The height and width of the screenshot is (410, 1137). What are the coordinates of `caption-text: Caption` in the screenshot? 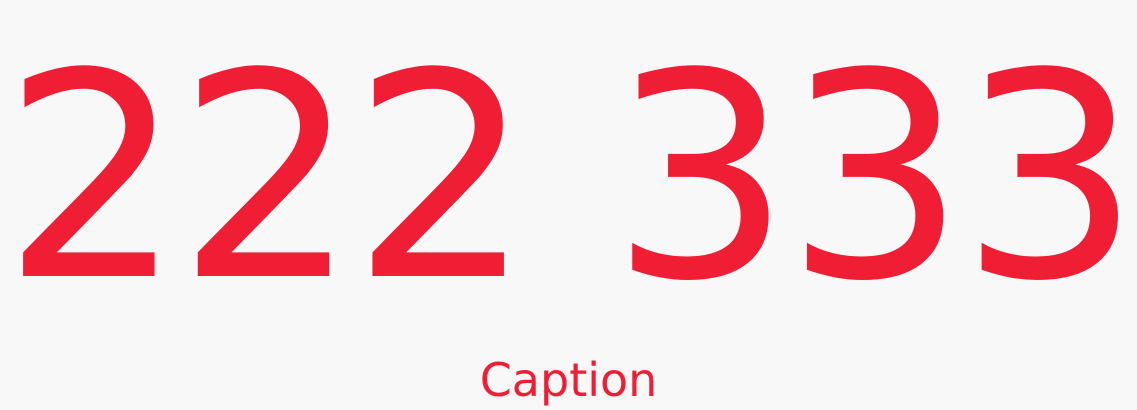 It's located at (568, 380).